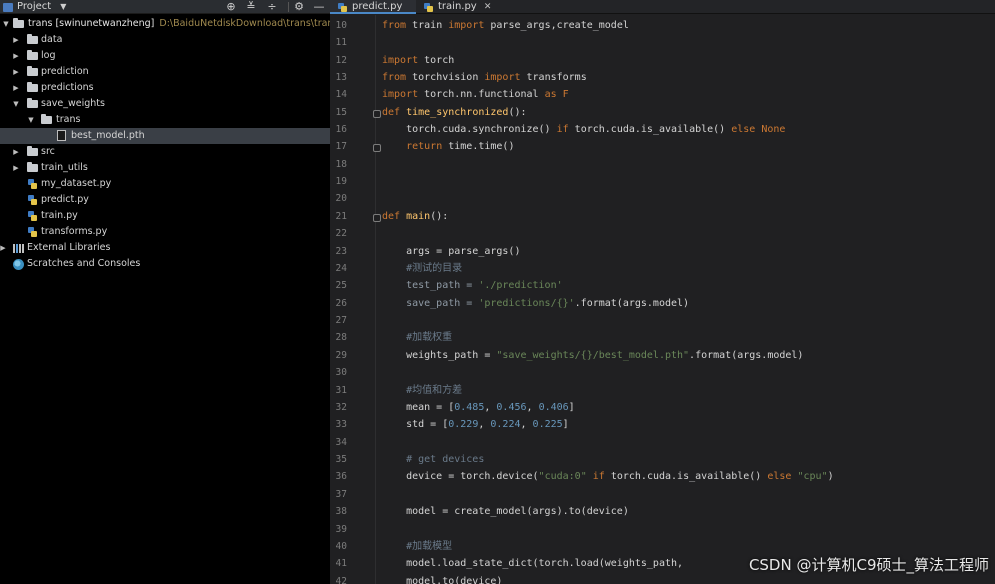 The width and height of the screenshot is (995, 584). I want to click on code-token: .format(args.model), so click(632, 303).